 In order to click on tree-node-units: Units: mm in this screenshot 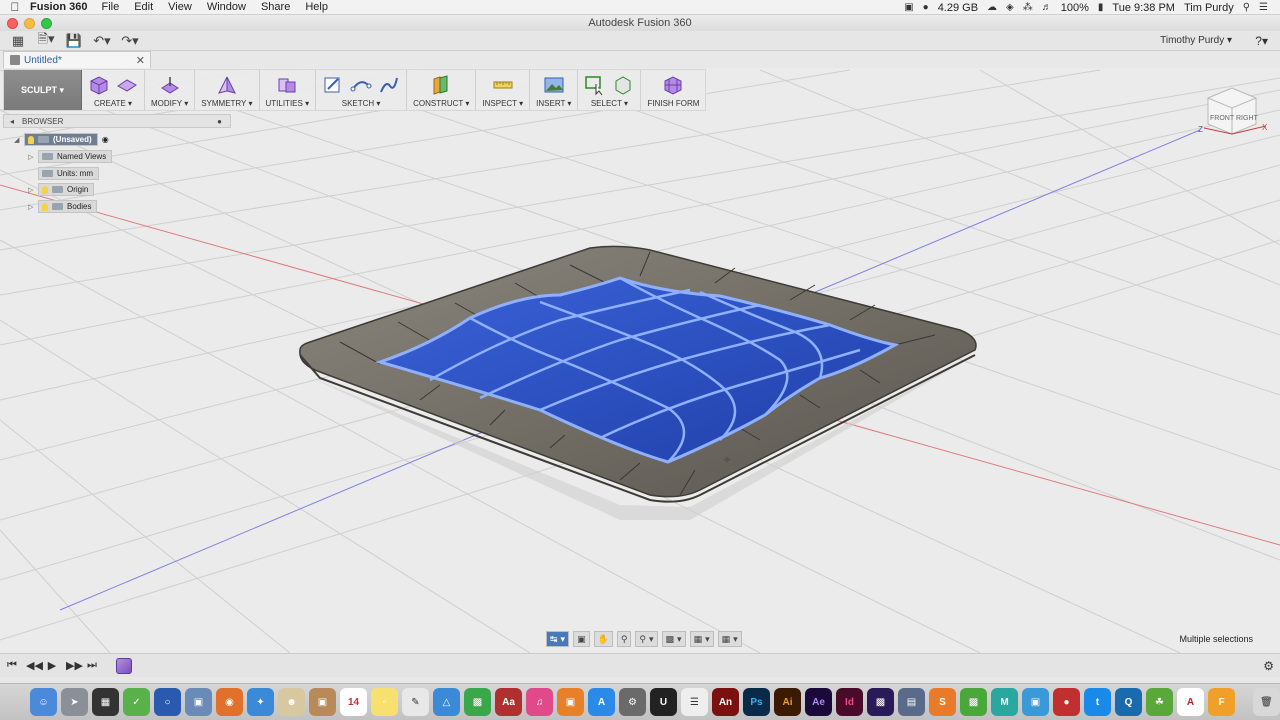, I will do `click(68, 173)`.